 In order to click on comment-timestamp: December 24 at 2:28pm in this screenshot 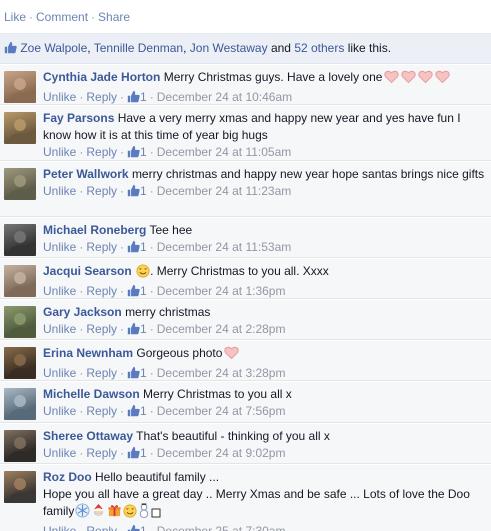, I will do `click(221, 329)`.